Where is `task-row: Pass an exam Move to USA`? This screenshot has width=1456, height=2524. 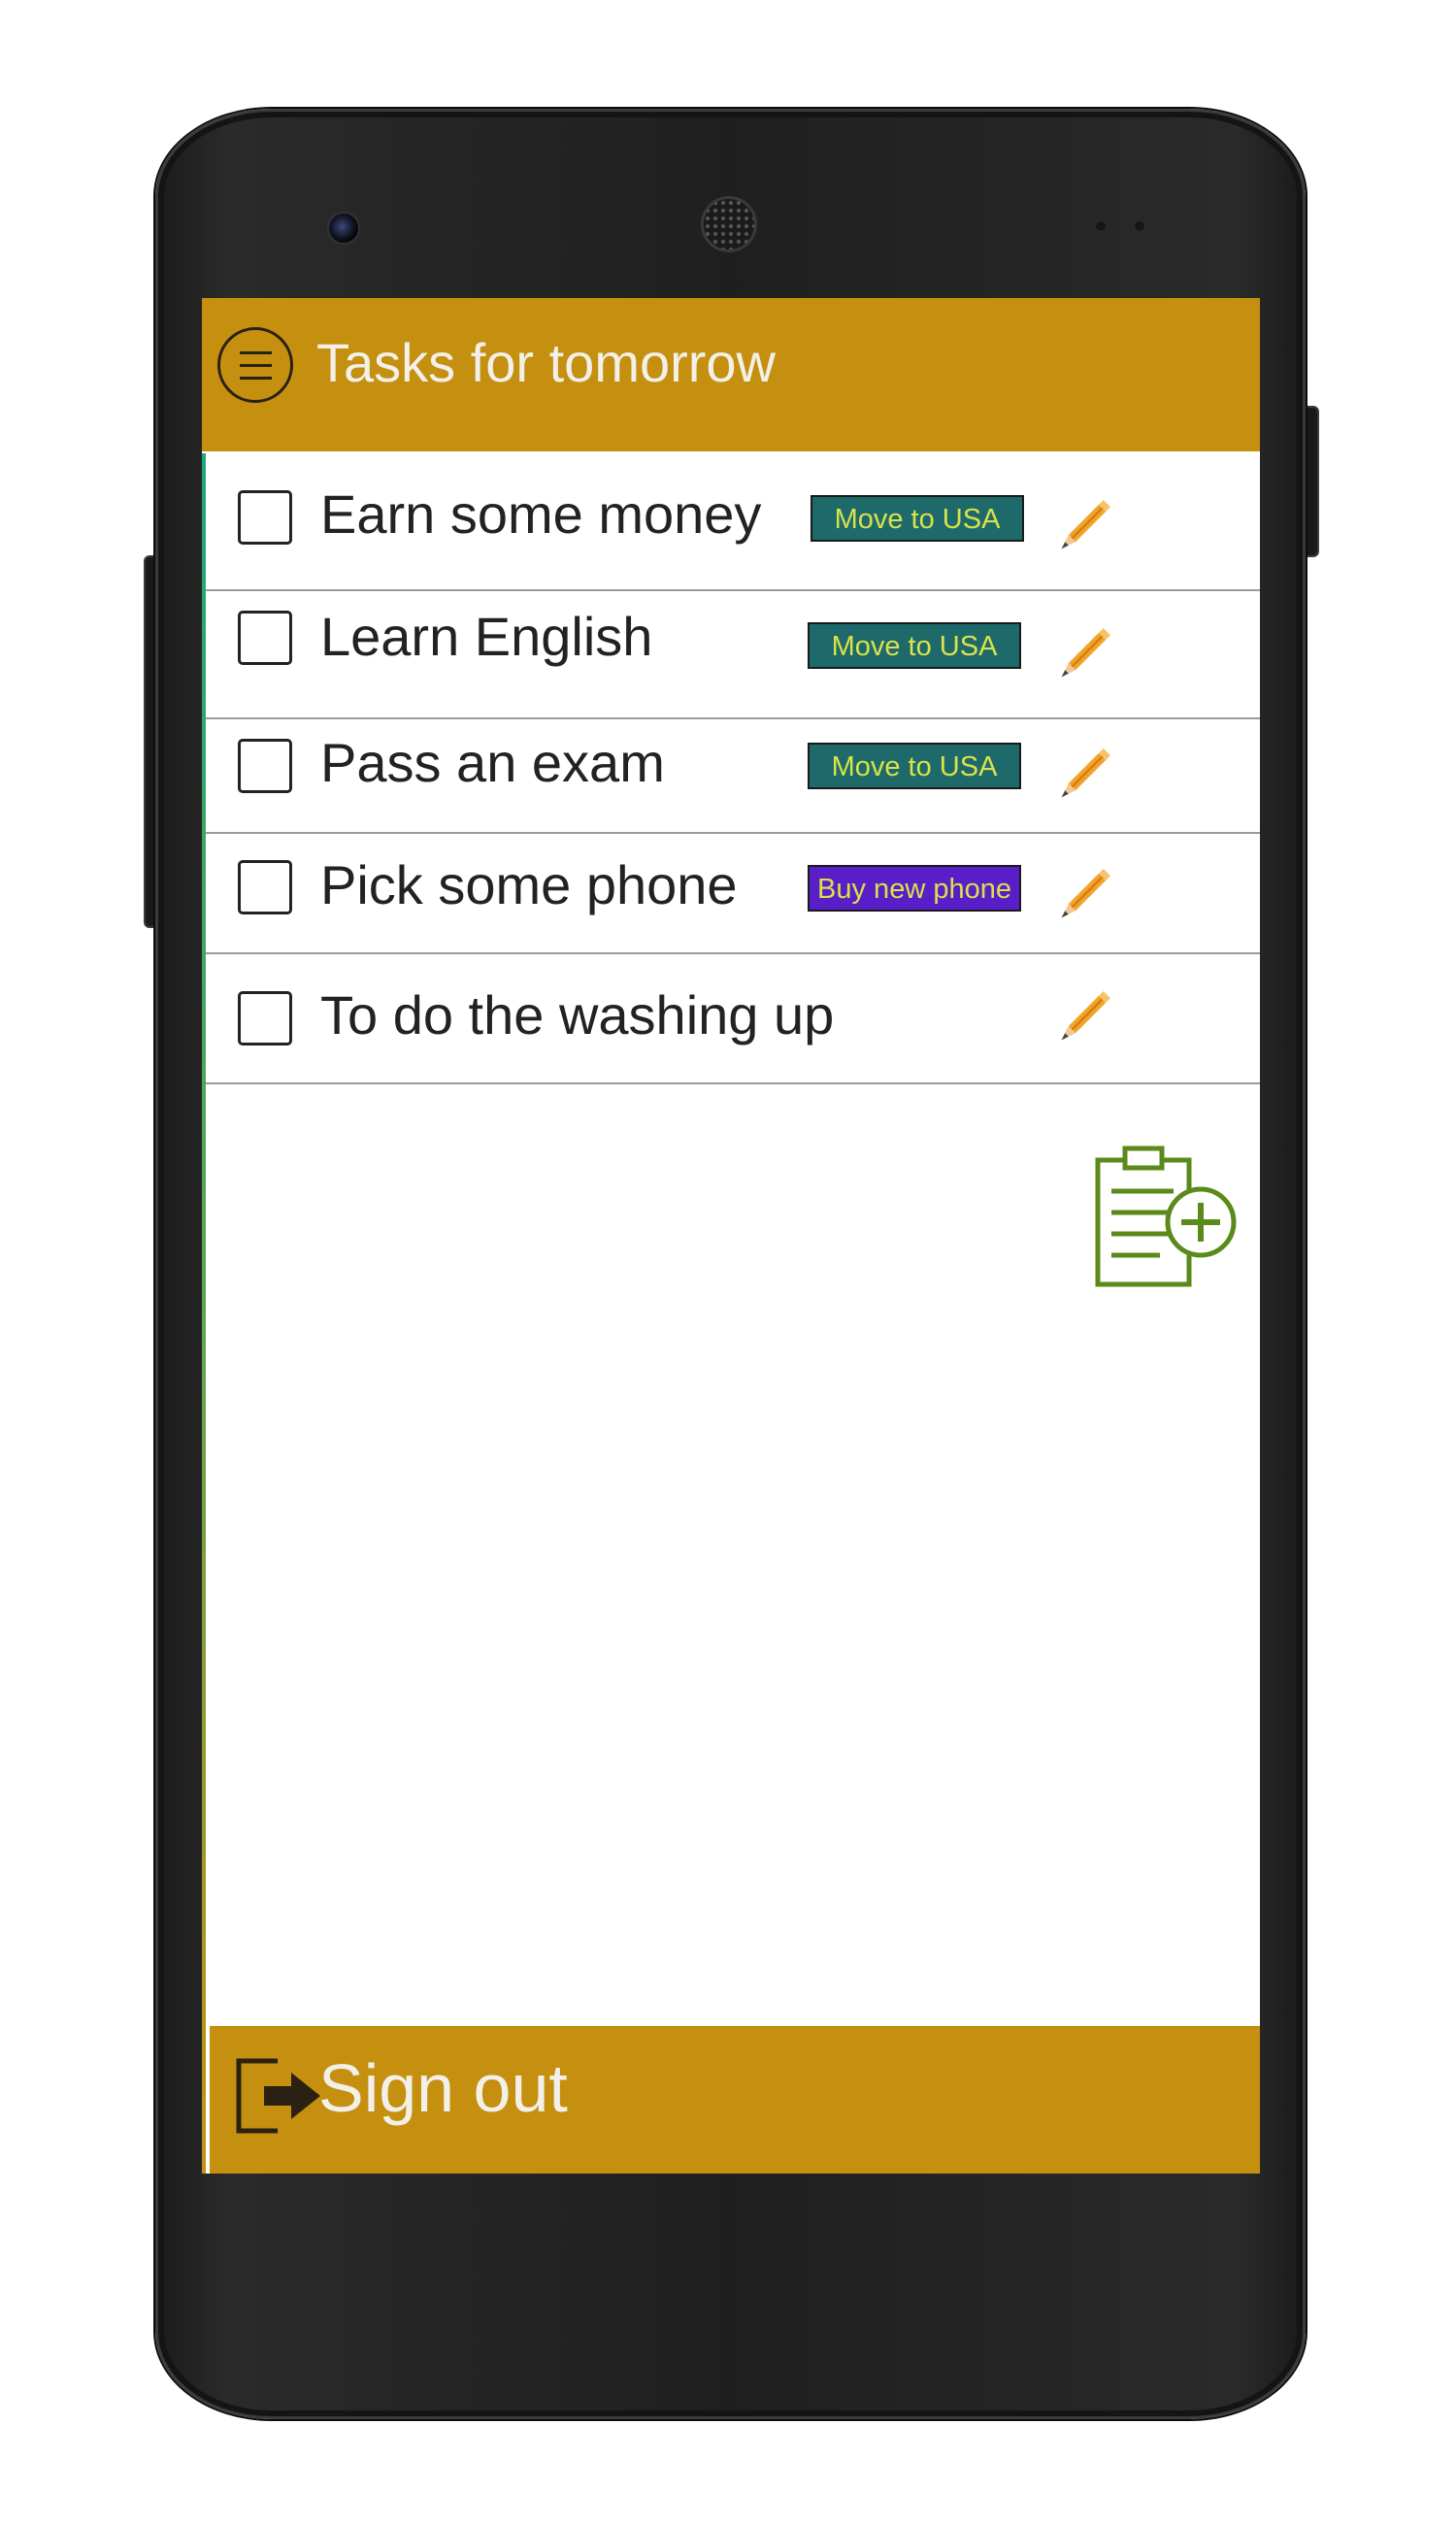 task-row: Pass an exam Move to USA is located at coordinates (733, 776).